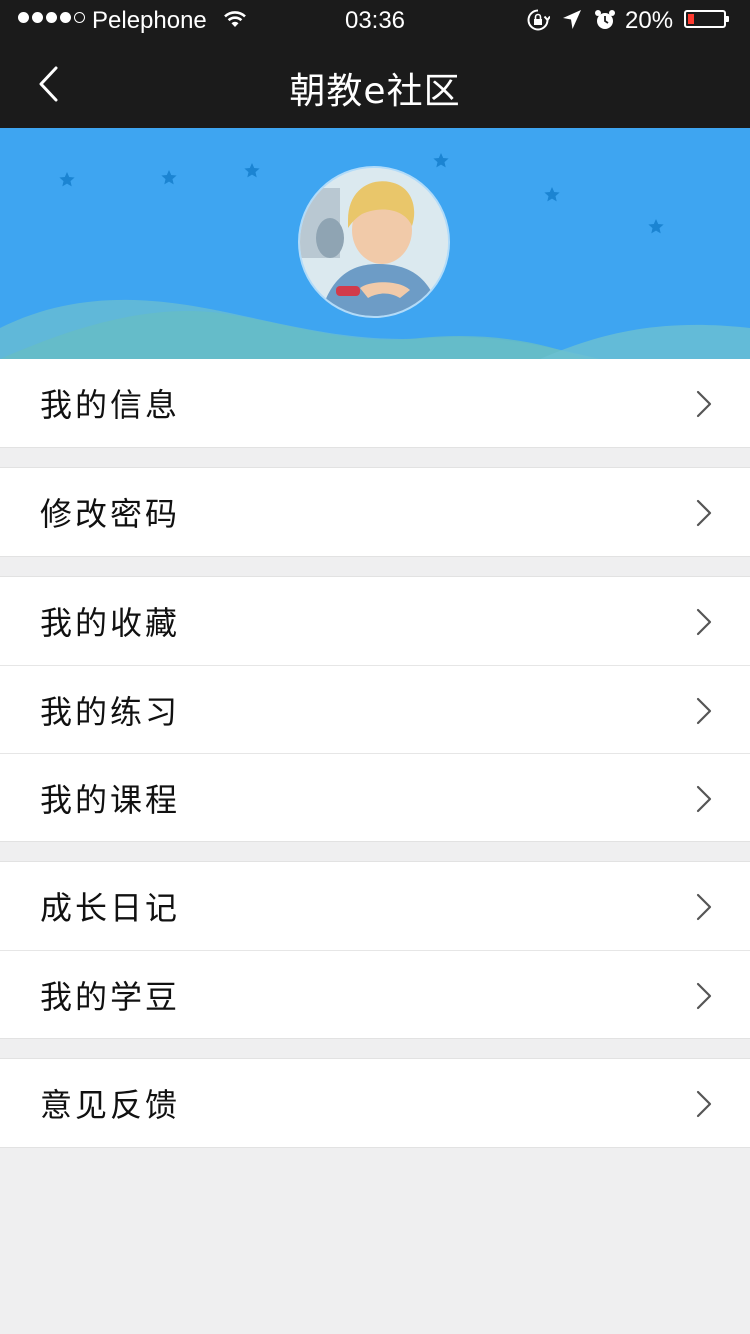 The width and height of the screenshot is (750, 1334). Describe the element at coordinates (110, 514) in the screenshot. I see `menu-item-label: 修改密码` at that location.